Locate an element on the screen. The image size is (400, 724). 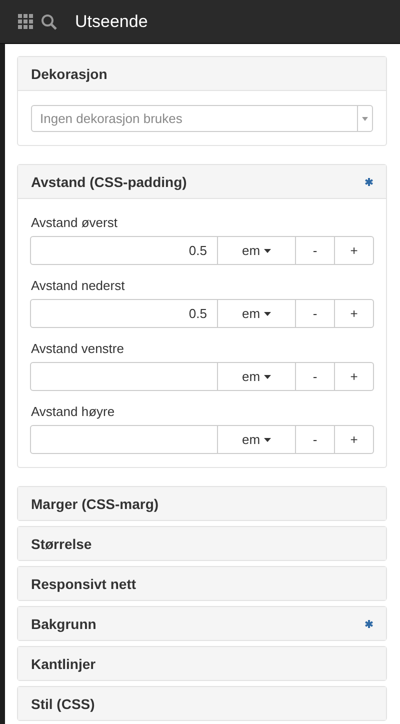
section-header: Avstand (CSS-padding) is located at coordinates (202, 182).